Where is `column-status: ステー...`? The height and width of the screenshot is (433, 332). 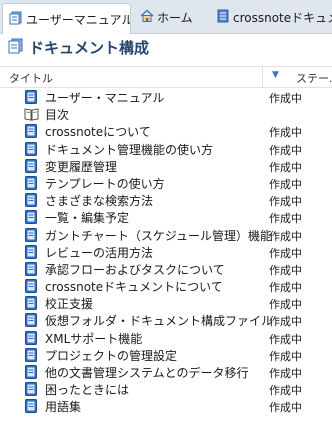
column-status: ステー... is located at coordinates (314, 78).